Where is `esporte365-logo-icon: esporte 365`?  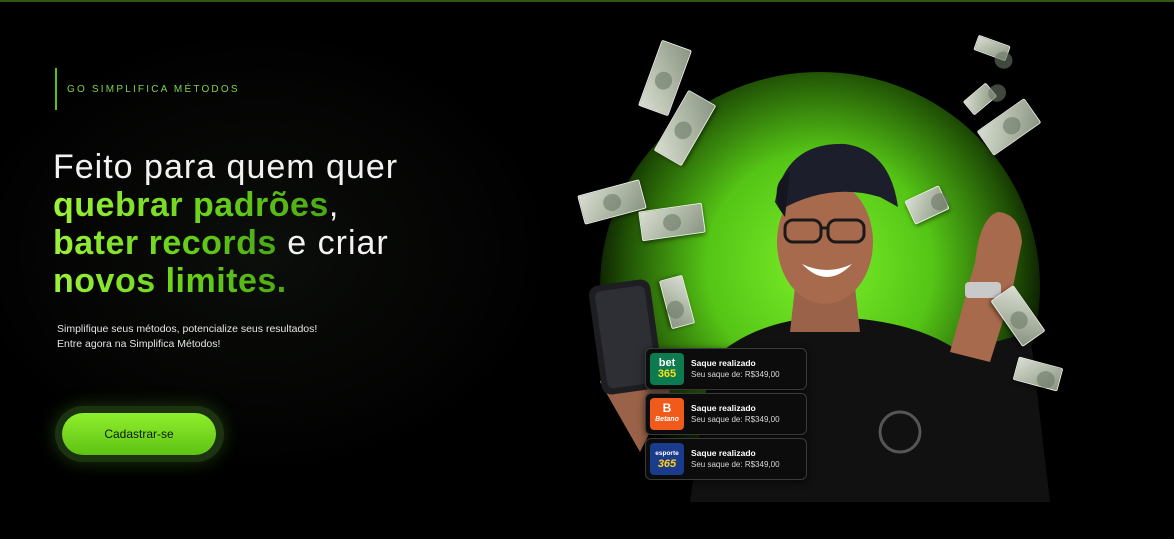 esporte365-logo-icon: esporte 365 is located at coordinates (667, 459).